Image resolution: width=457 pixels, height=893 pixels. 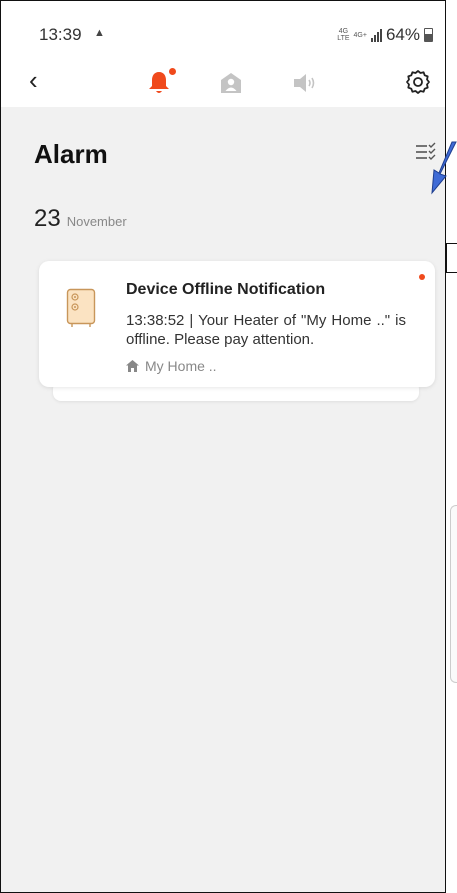 What do you see at coordinates (343, 35) in the screenshot?
I see `network-indicator: 4G LTE` at bounding box center [343, 35].